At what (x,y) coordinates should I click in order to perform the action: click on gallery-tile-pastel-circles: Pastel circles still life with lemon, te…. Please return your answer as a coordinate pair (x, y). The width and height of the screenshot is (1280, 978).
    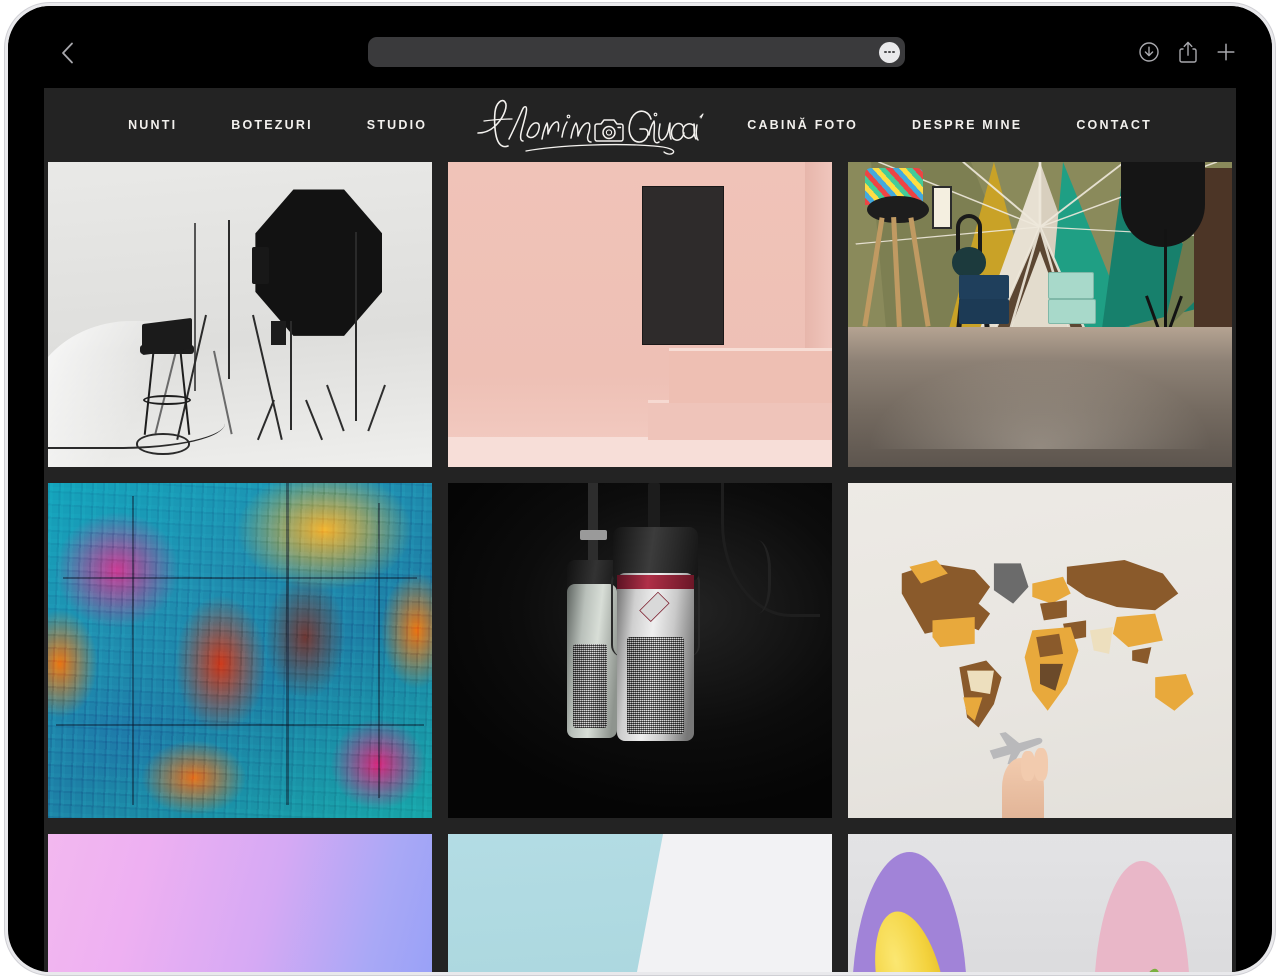
    Looking at the image, I should click on (1040, 903).